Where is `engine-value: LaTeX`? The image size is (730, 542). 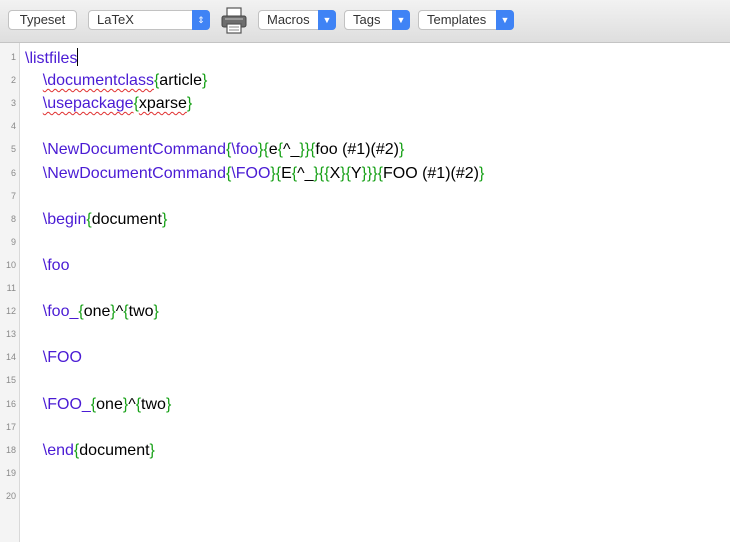
engine-value: LaTeX is located at coordinates (115, 19).